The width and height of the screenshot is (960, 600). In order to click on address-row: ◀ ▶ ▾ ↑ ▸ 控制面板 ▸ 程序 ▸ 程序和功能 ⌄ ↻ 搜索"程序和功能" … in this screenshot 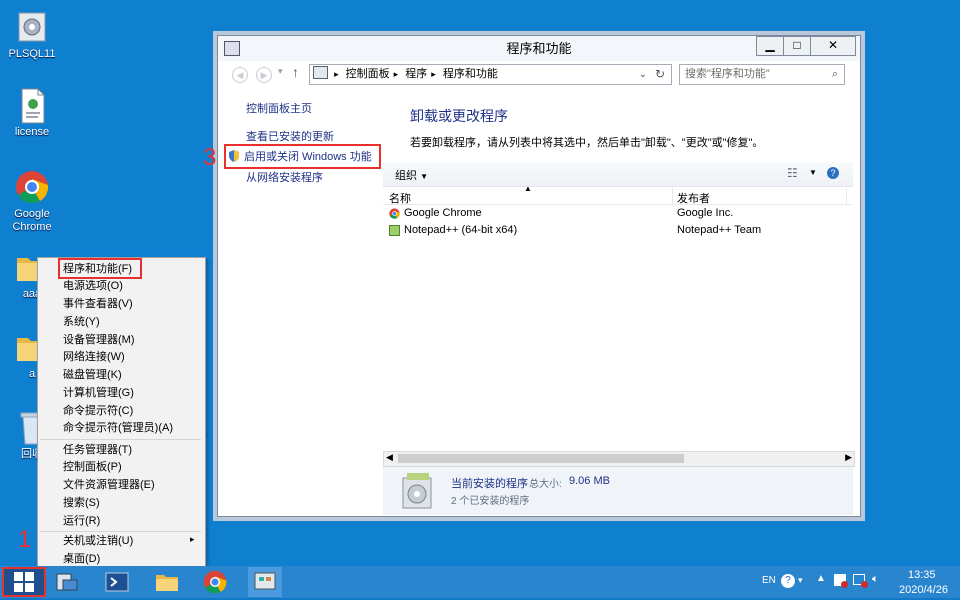, I will do `click(539, 74)`.